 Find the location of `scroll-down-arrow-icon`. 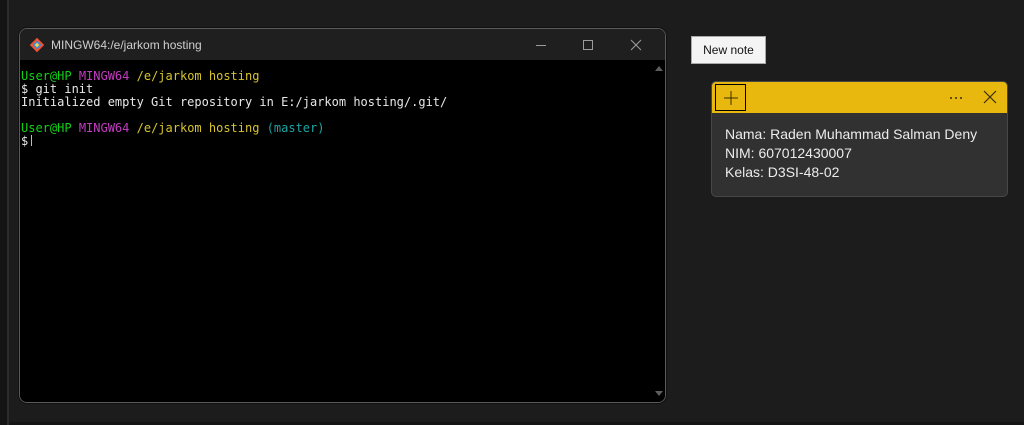

scroll-down-arrow-icon is located at coordinates (659, 393).